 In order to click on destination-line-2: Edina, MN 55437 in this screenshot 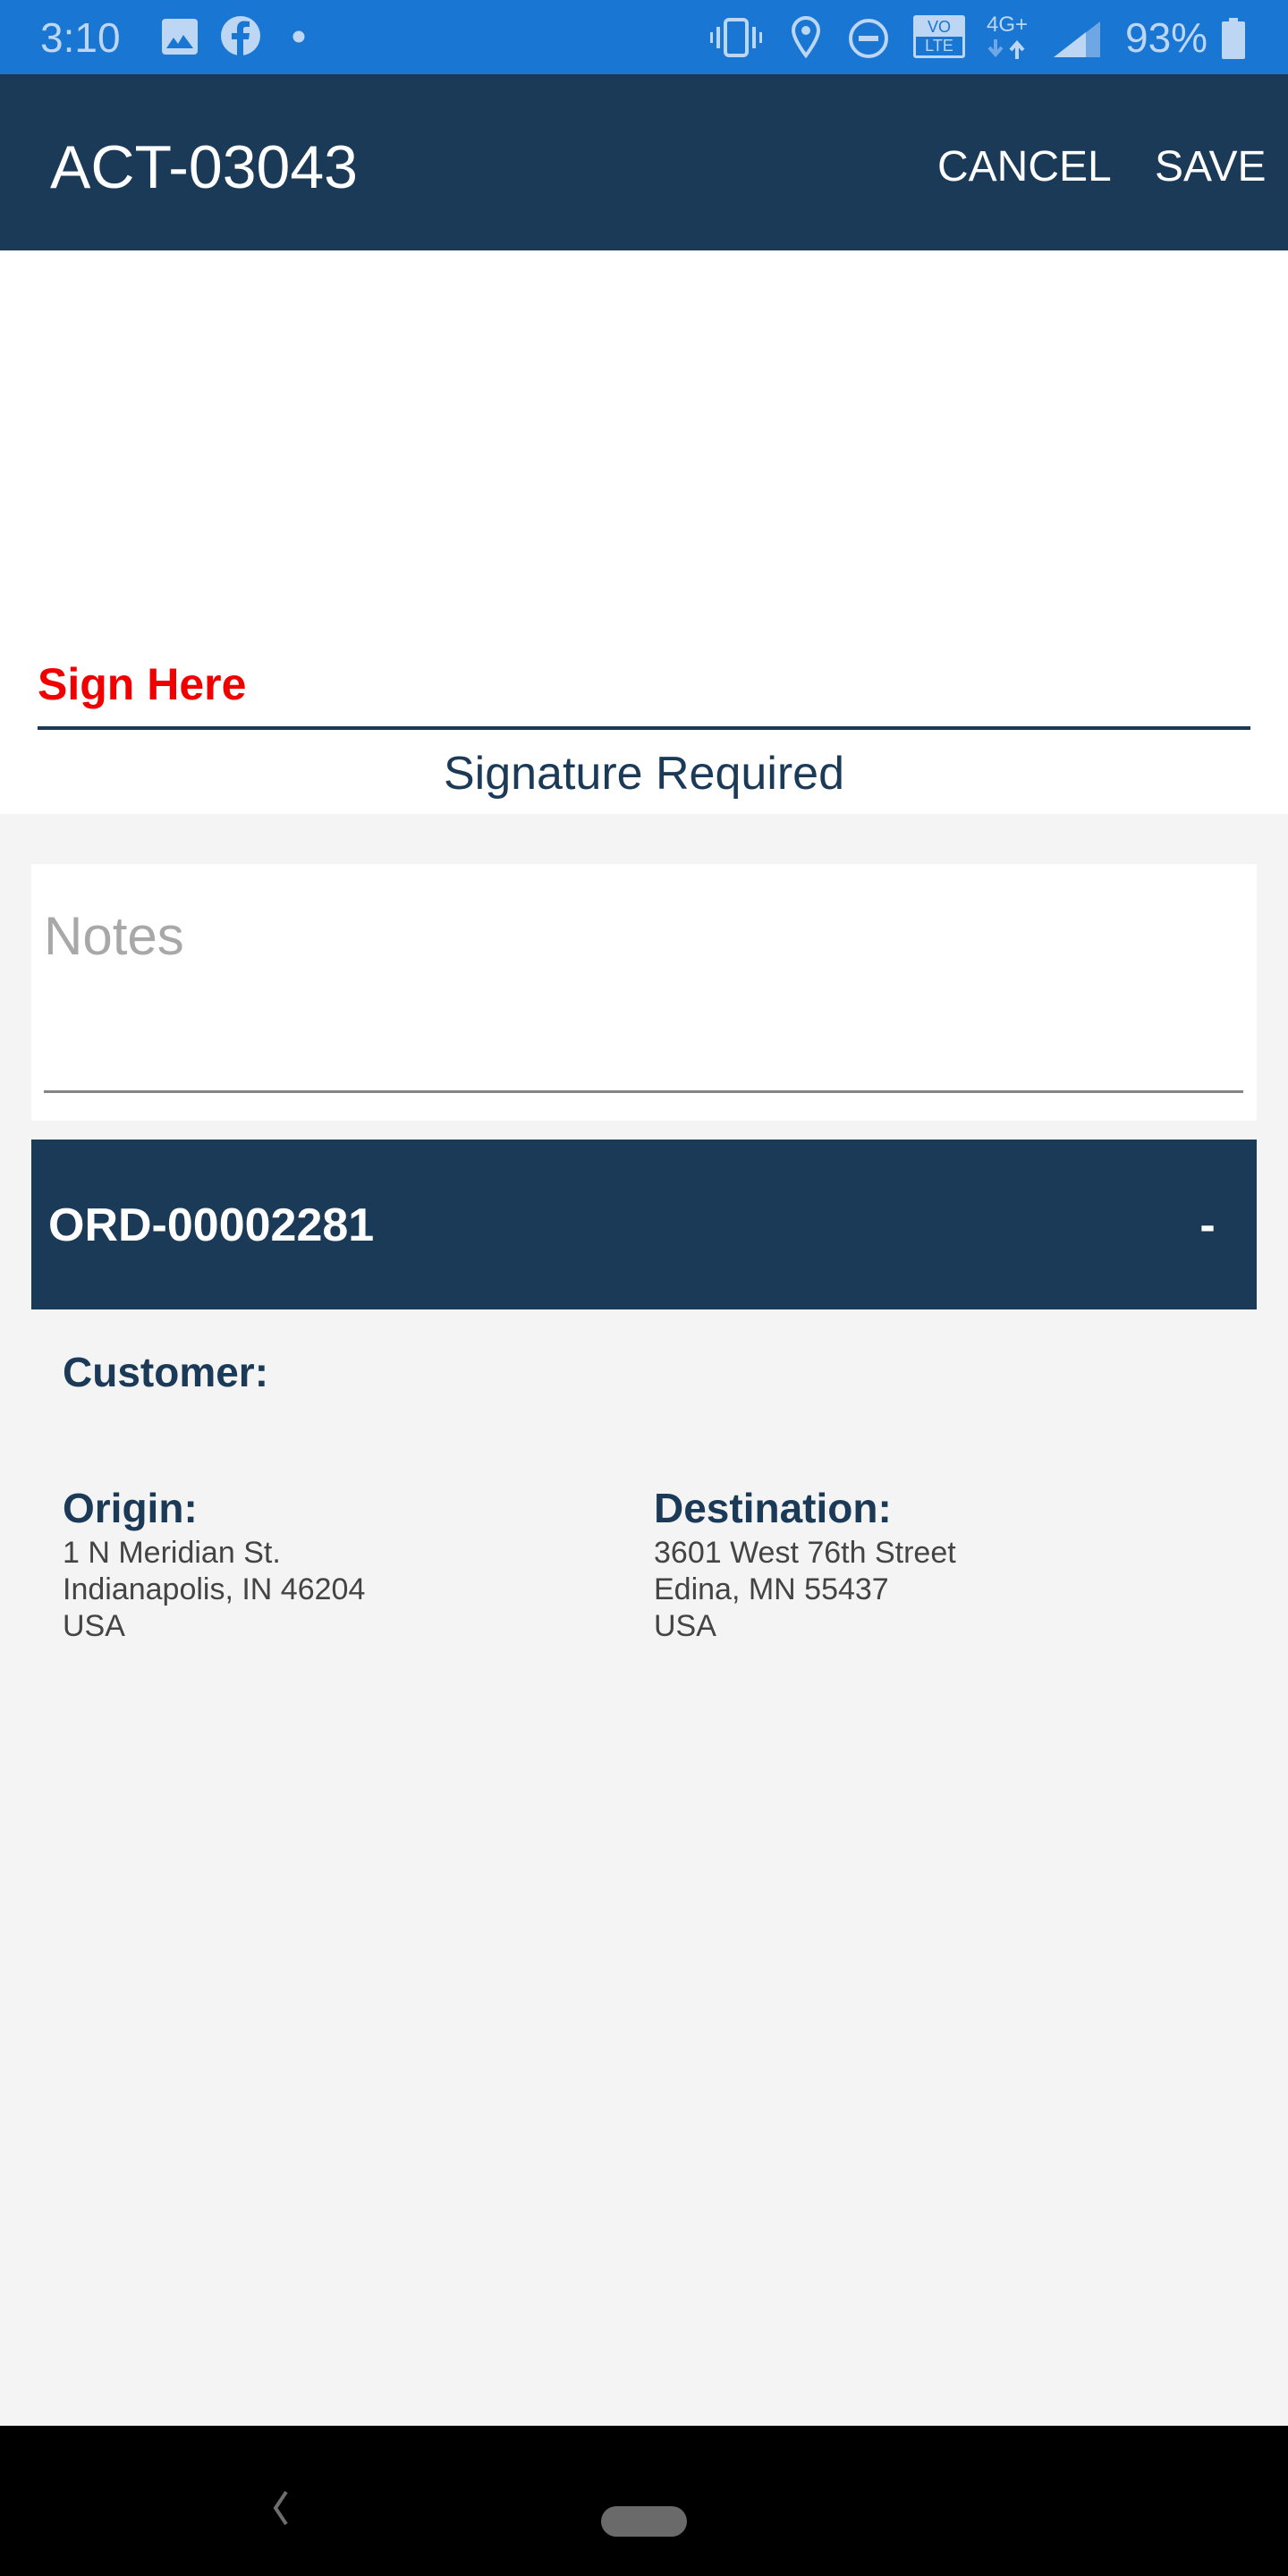, I will do `click(771, 1589)`.